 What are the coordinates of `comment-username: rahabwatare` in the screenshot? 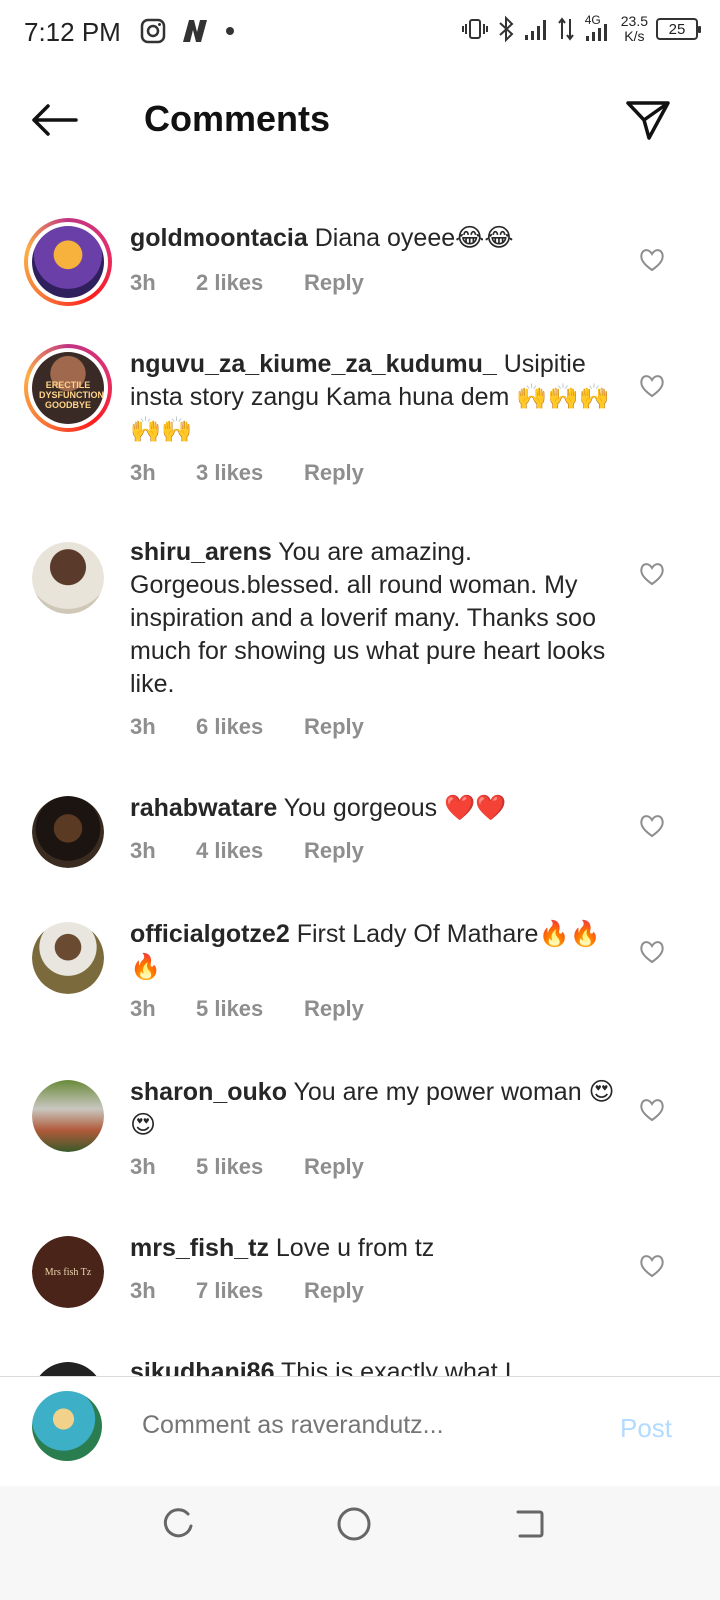 It's located at (203, 808).